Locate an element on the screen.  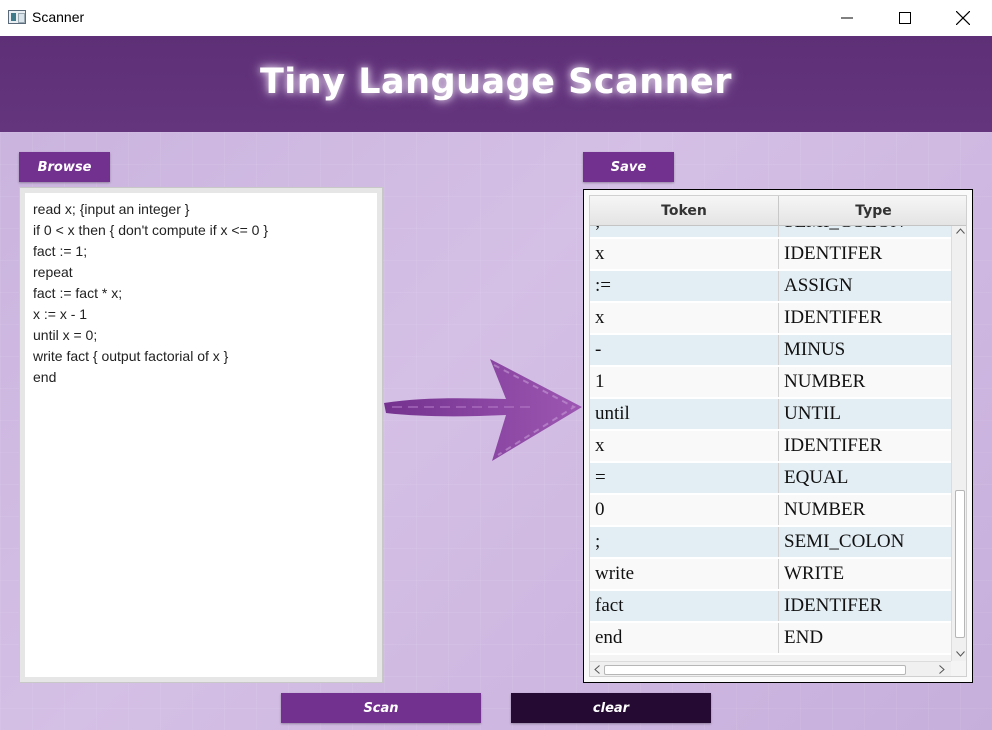
token-cell: write is located at coordinates (684, 574).